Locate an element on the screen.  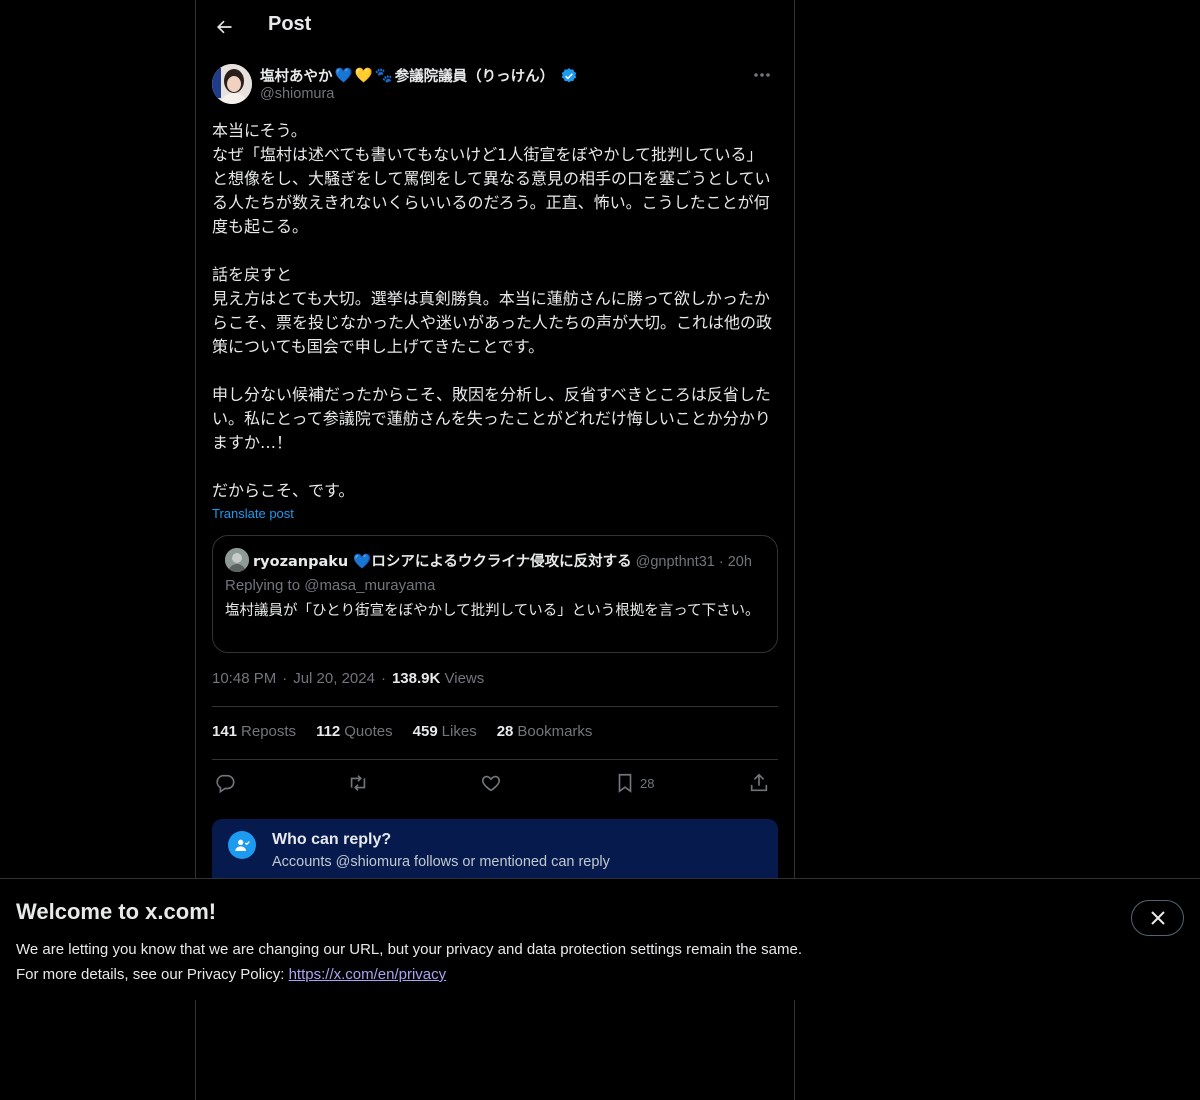
author-display-name: 塩村あやか is located at coordinates (296, 77).